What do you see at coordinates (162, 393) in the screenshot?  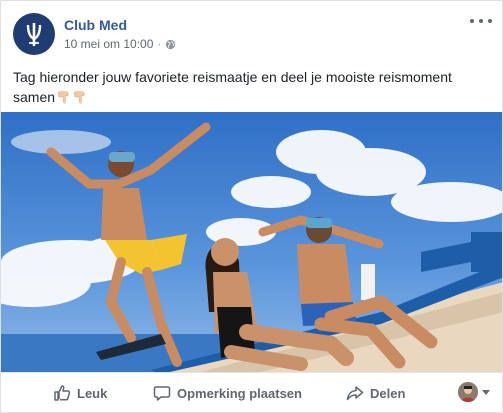 I see `comment-icon` at bounding box center [162, 393].